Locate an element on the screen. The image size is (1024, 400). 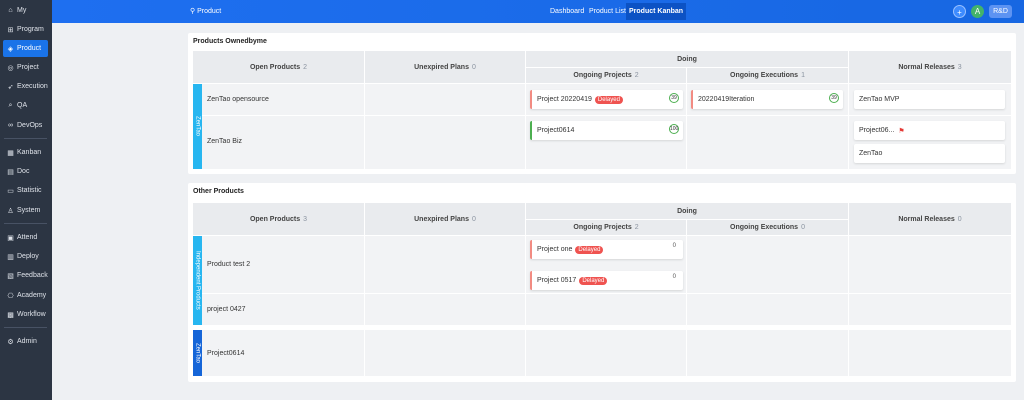
sidebar-item-label: Workflow is located at coordinates (31, 314).